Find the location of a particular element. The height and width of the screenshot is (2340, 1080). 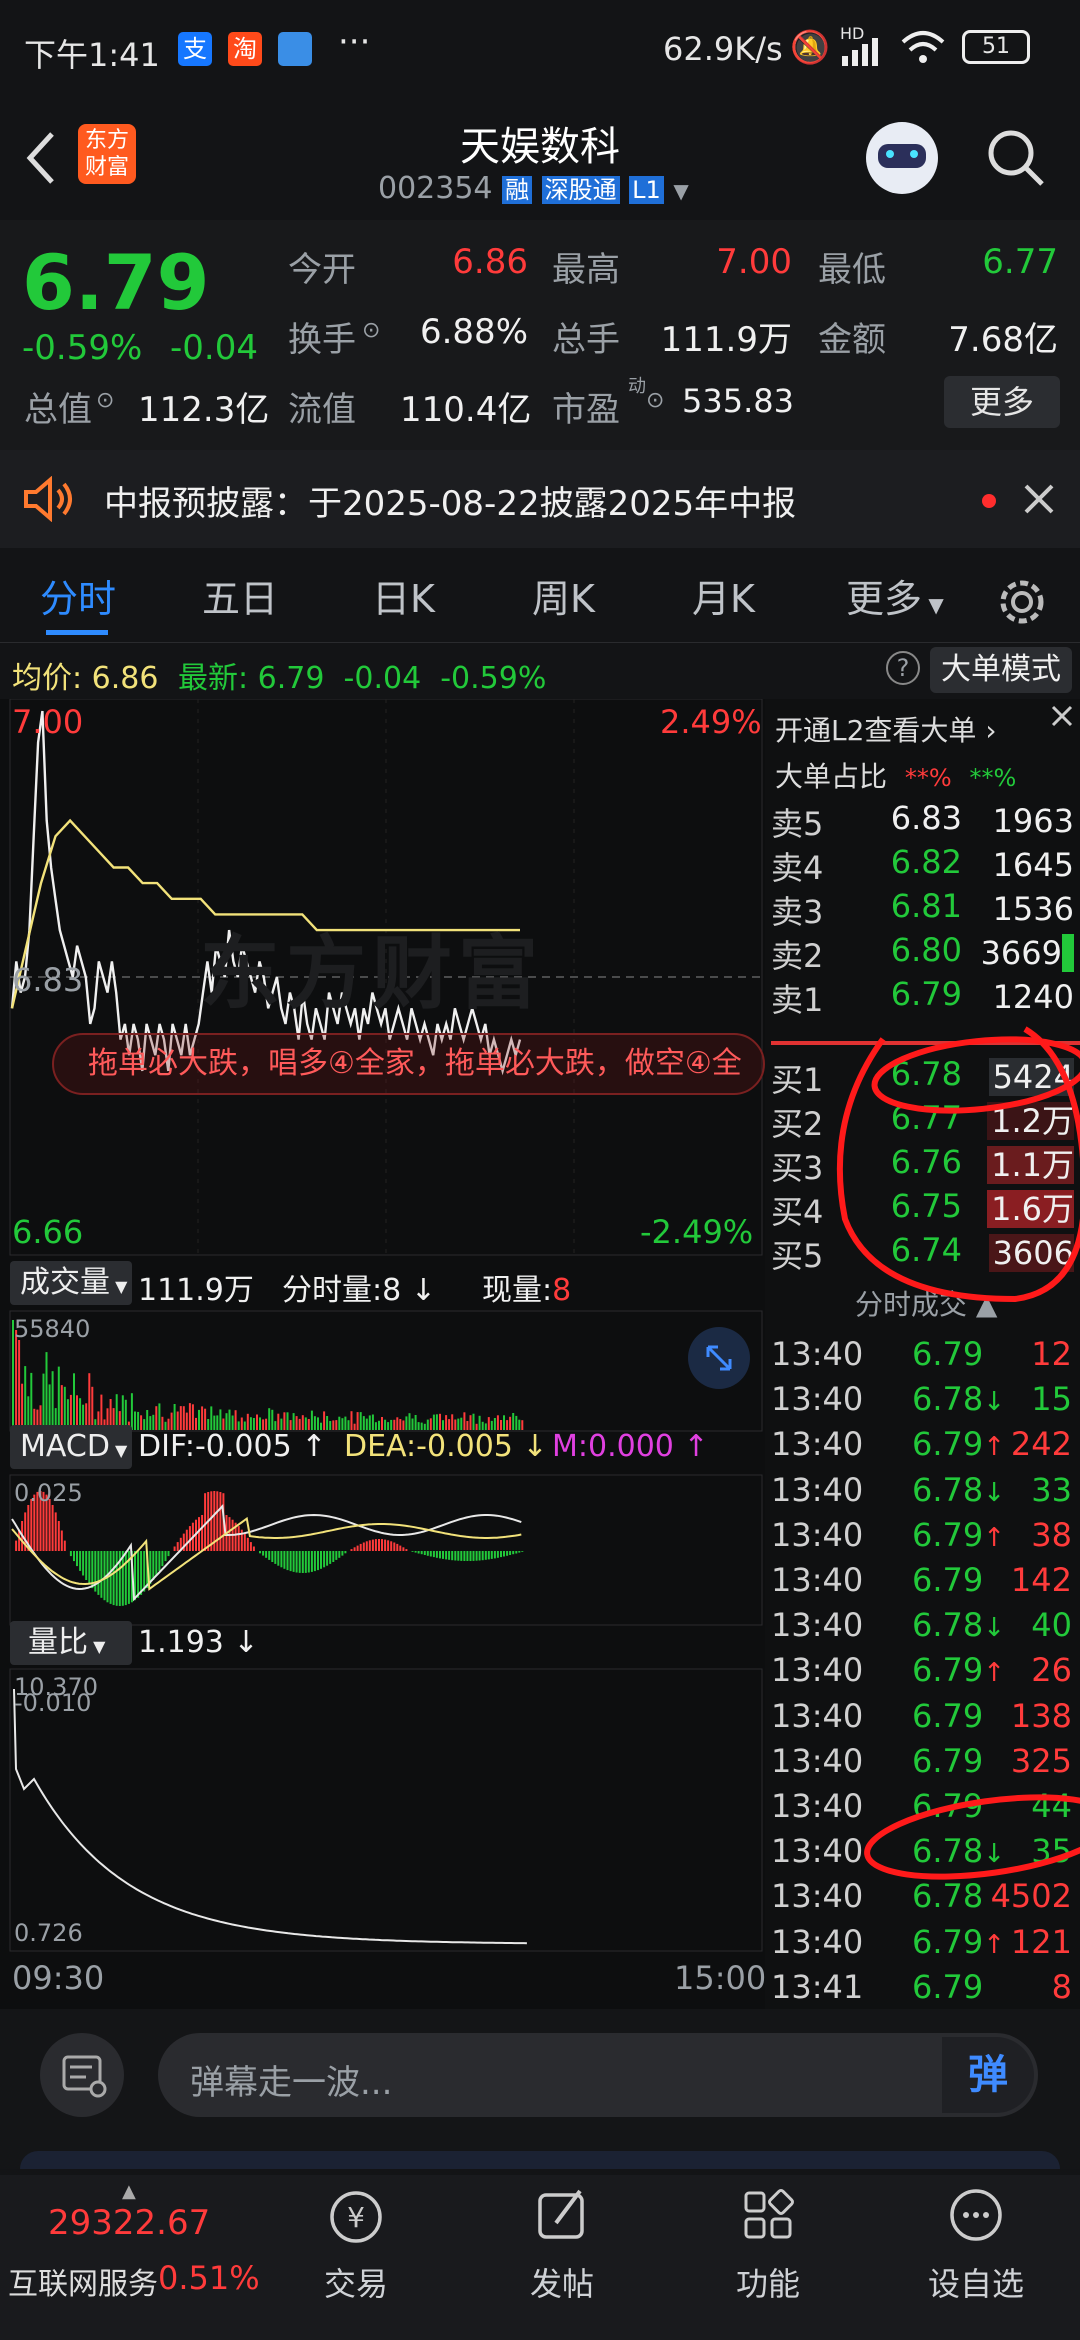

status-time: 下午1:41 is located at coordinates (92, 55).